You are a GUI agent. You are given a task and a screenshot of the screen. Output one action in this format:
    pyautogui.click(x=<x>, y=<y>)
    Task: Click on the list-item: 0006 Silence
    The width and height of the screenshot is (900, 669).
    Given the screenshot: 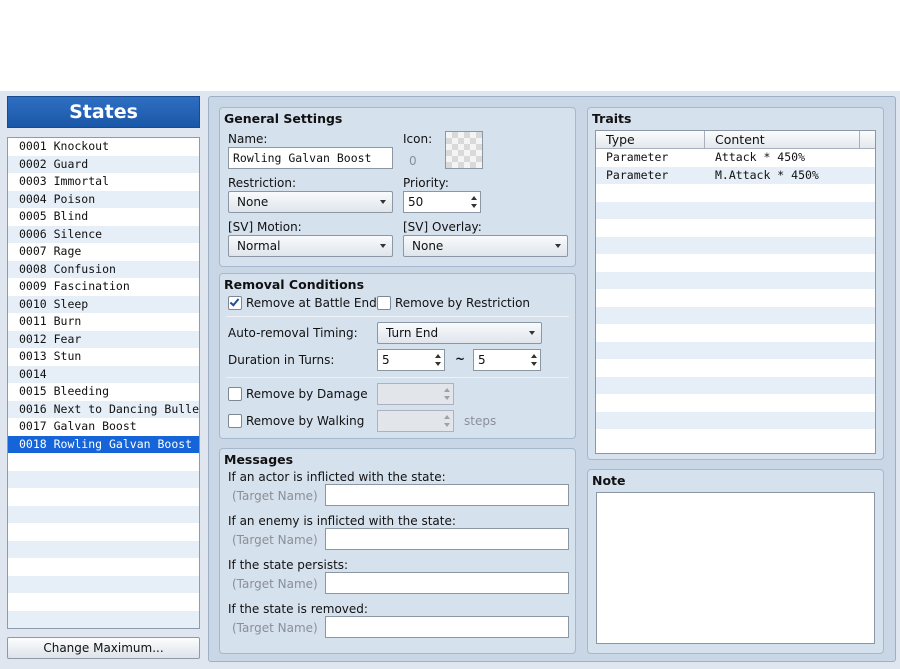 What is the action you would take?
    pyautogui.click(x=103, y=234)
    